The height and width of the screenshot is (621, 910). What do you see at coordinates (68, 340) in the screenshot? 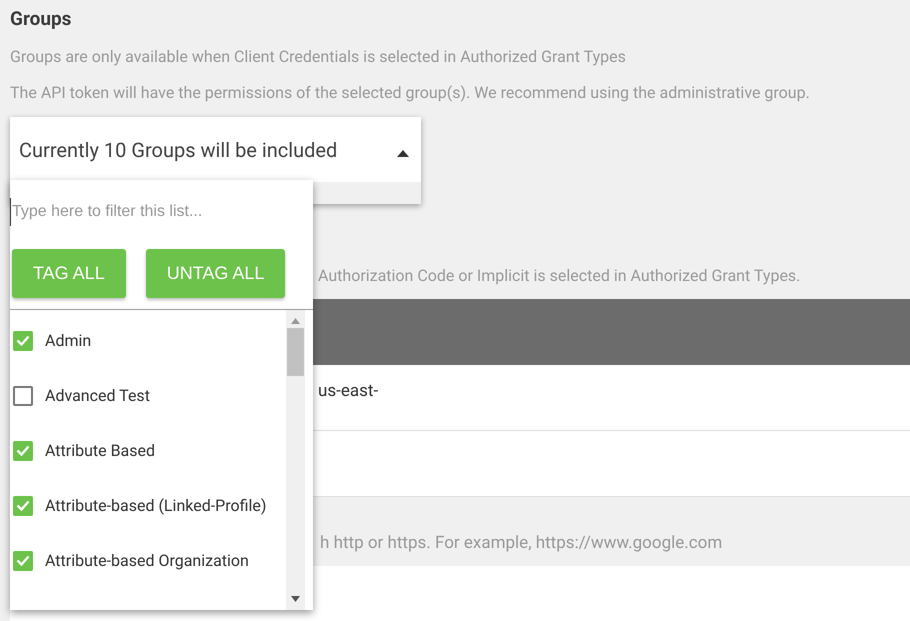
I see `group-label: Admin` at bounding box center [68, 340].